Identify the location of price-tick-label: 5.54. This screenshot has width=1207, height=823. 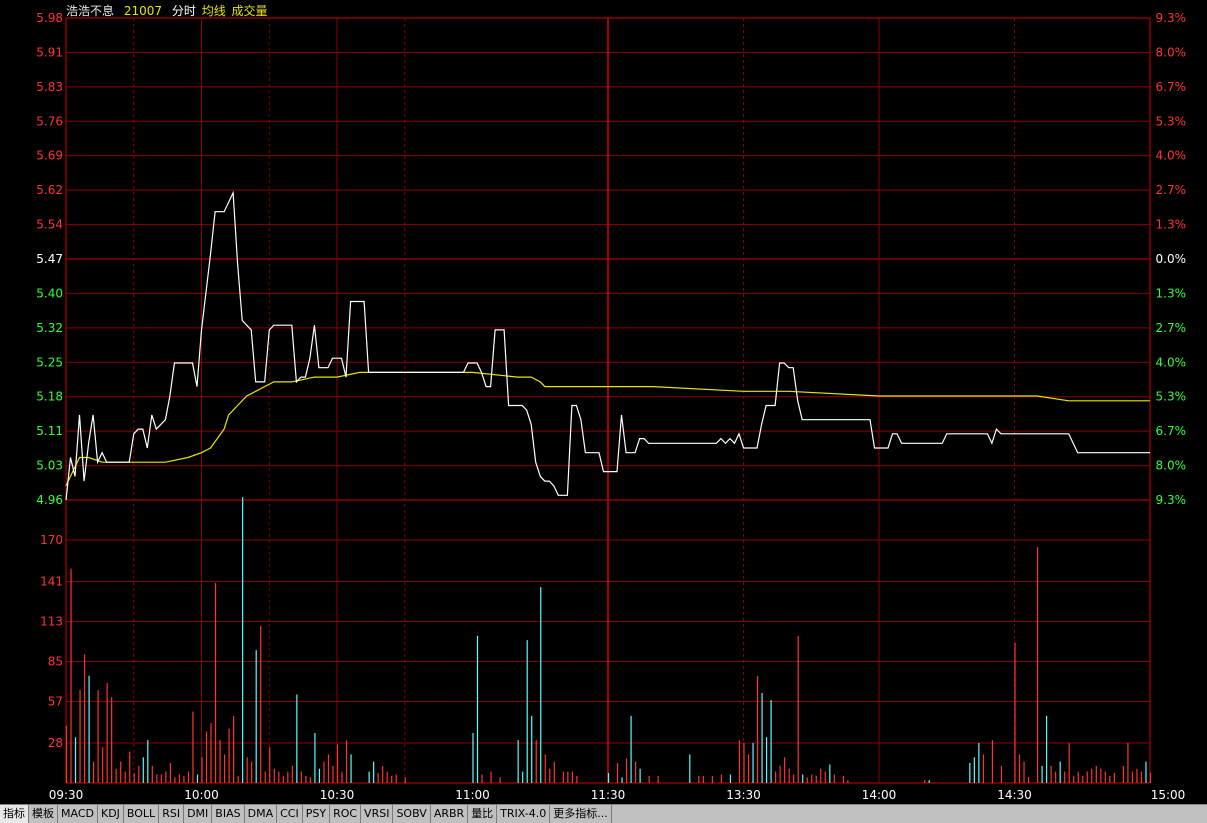
(49, 225).